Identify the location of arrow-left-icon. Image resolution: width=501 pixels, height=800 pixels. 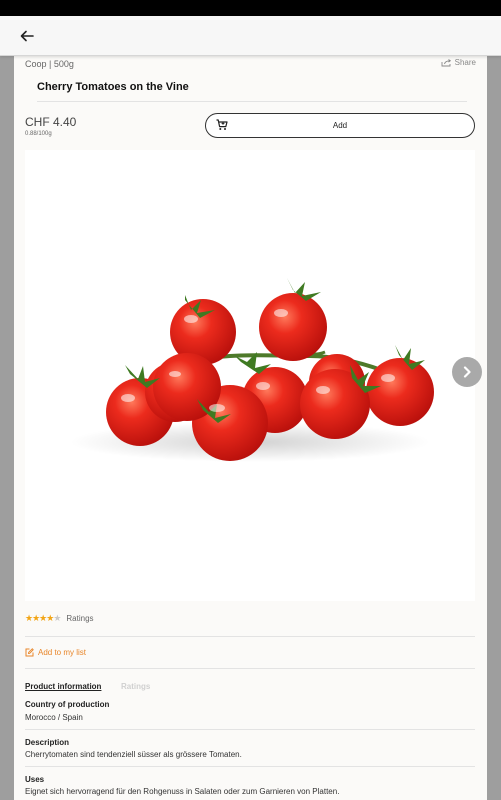
(27, 36).